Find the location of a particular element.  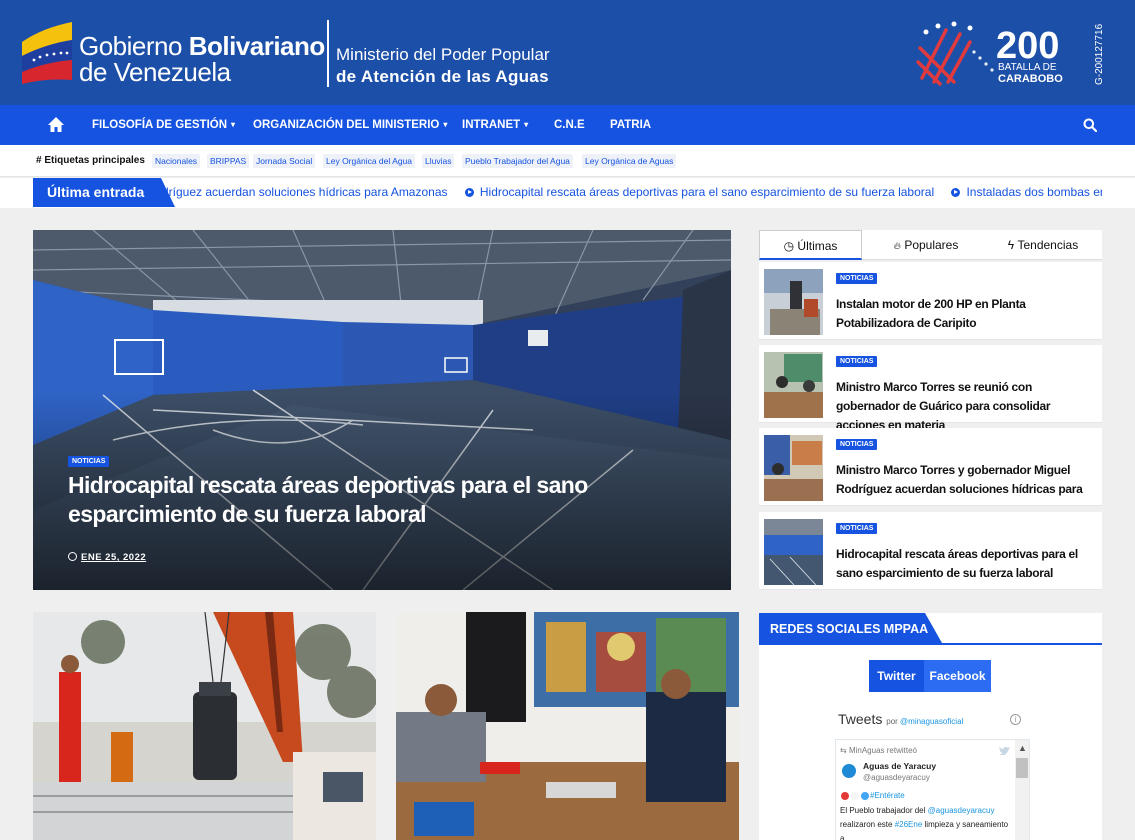

tag-brippas: BRIPPAS is located at coordinates (228, 161).